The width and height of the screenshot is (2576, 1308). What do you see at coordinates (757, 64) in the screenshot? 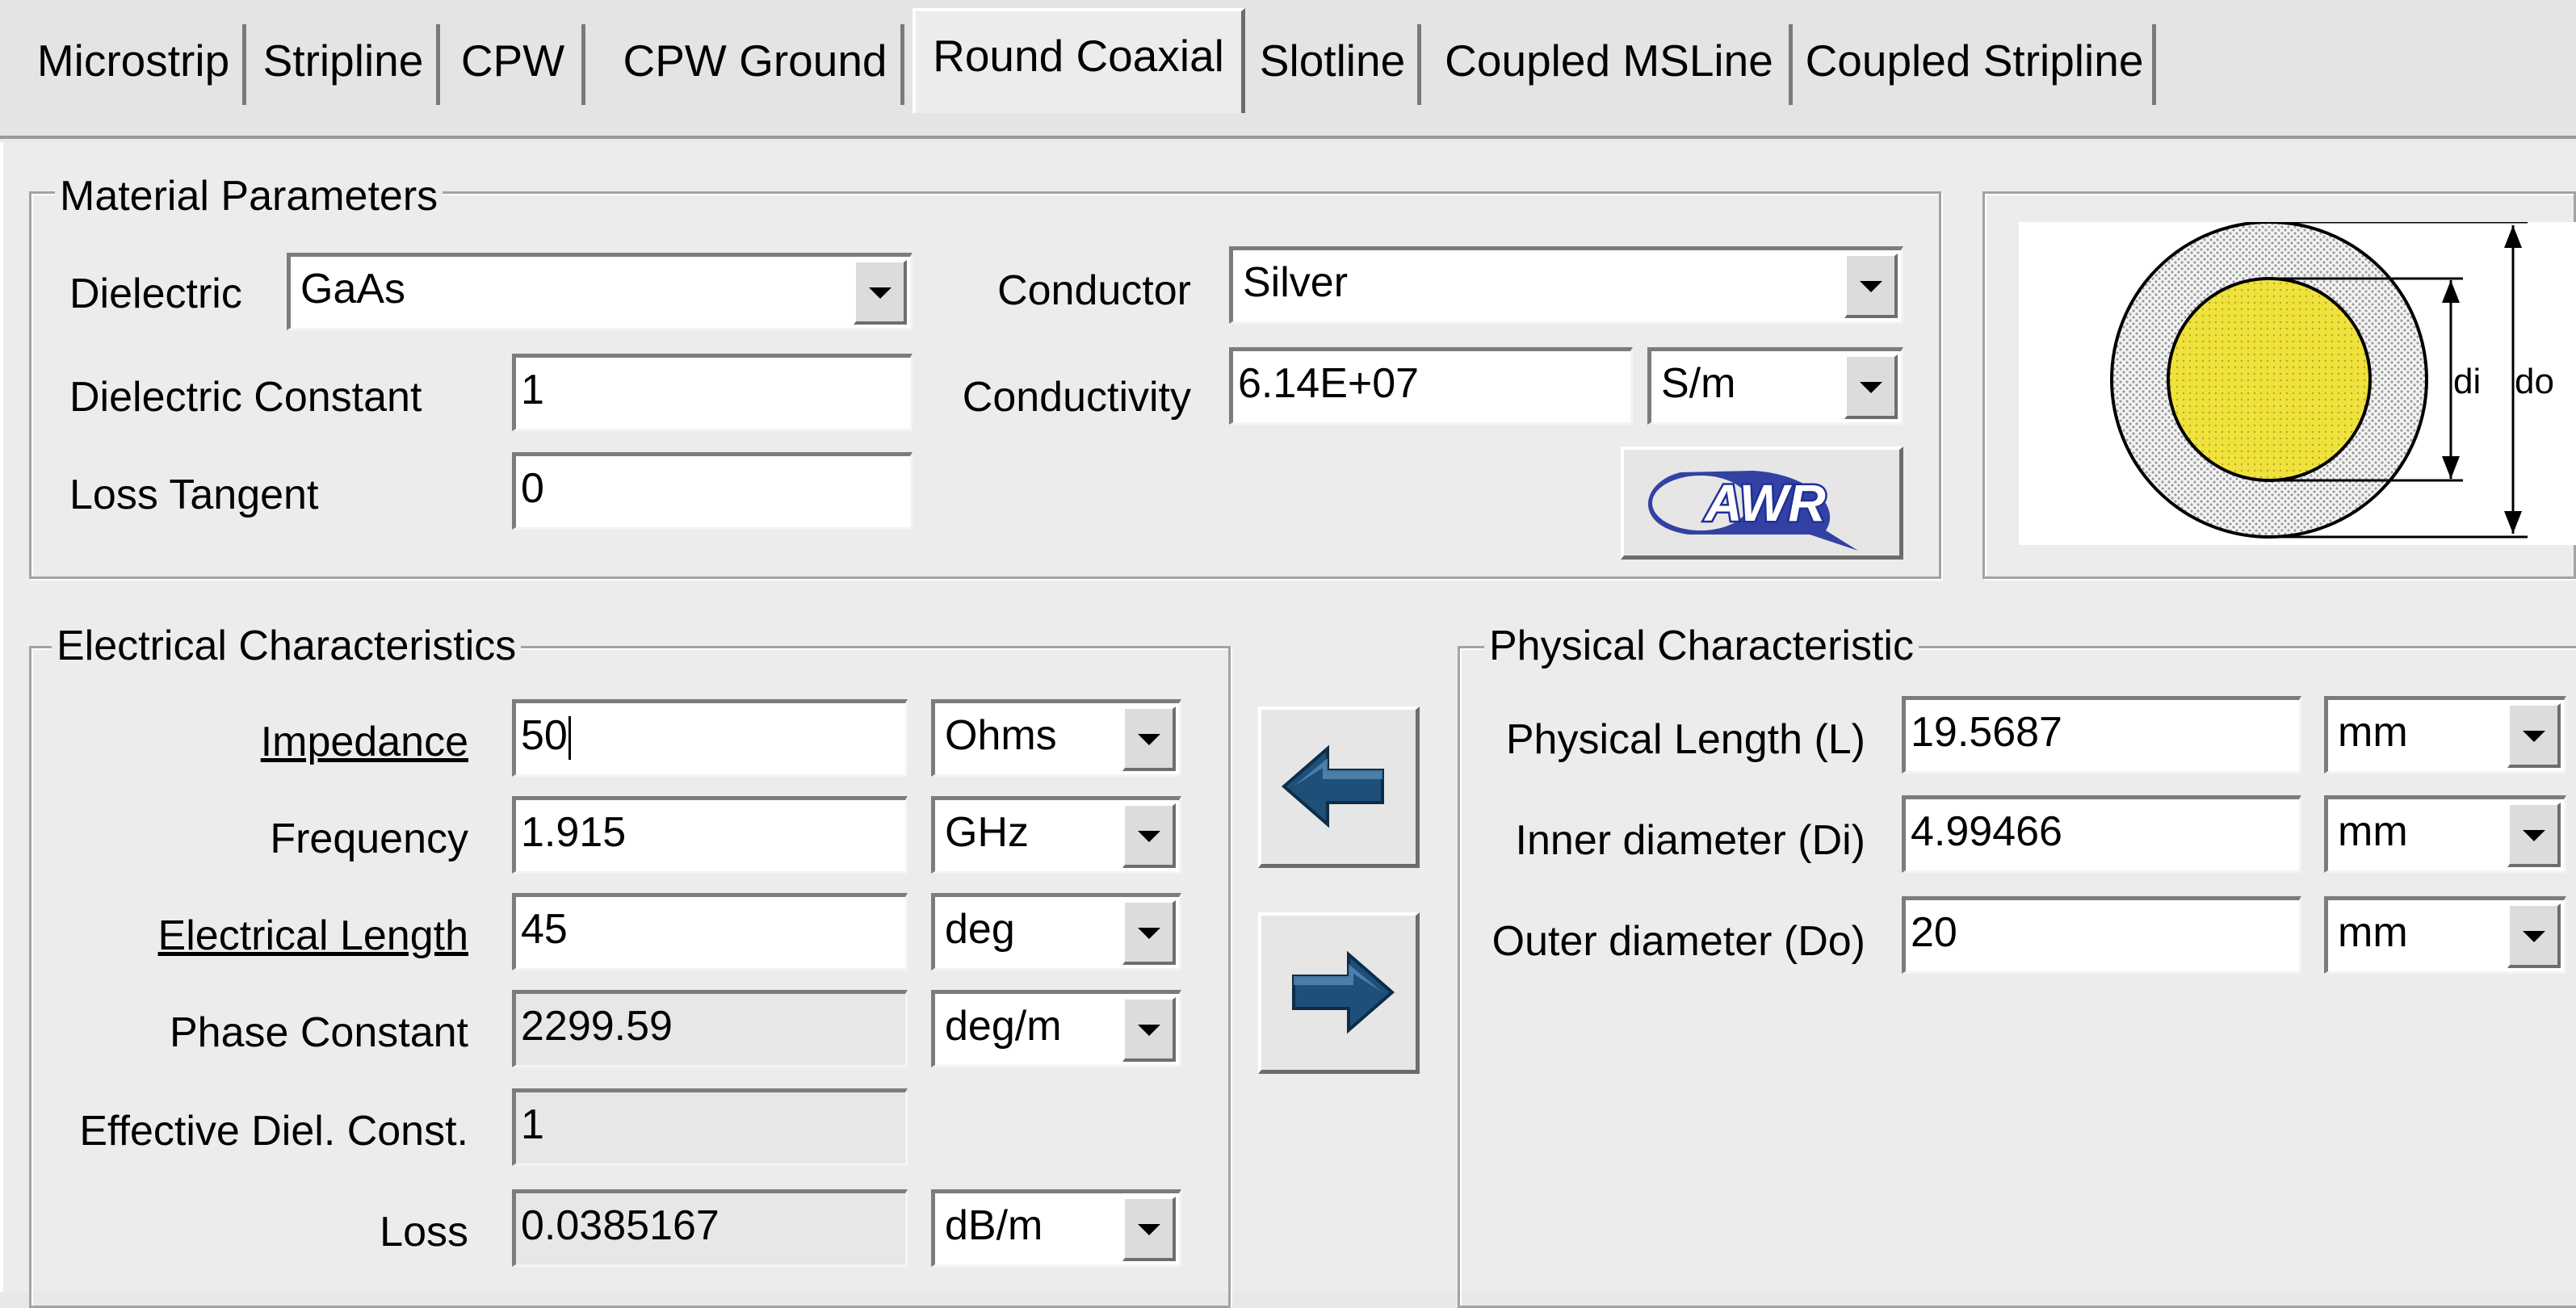
I see `tab-cpw-ground: CPW Ground` at bounding box center [757, 64].